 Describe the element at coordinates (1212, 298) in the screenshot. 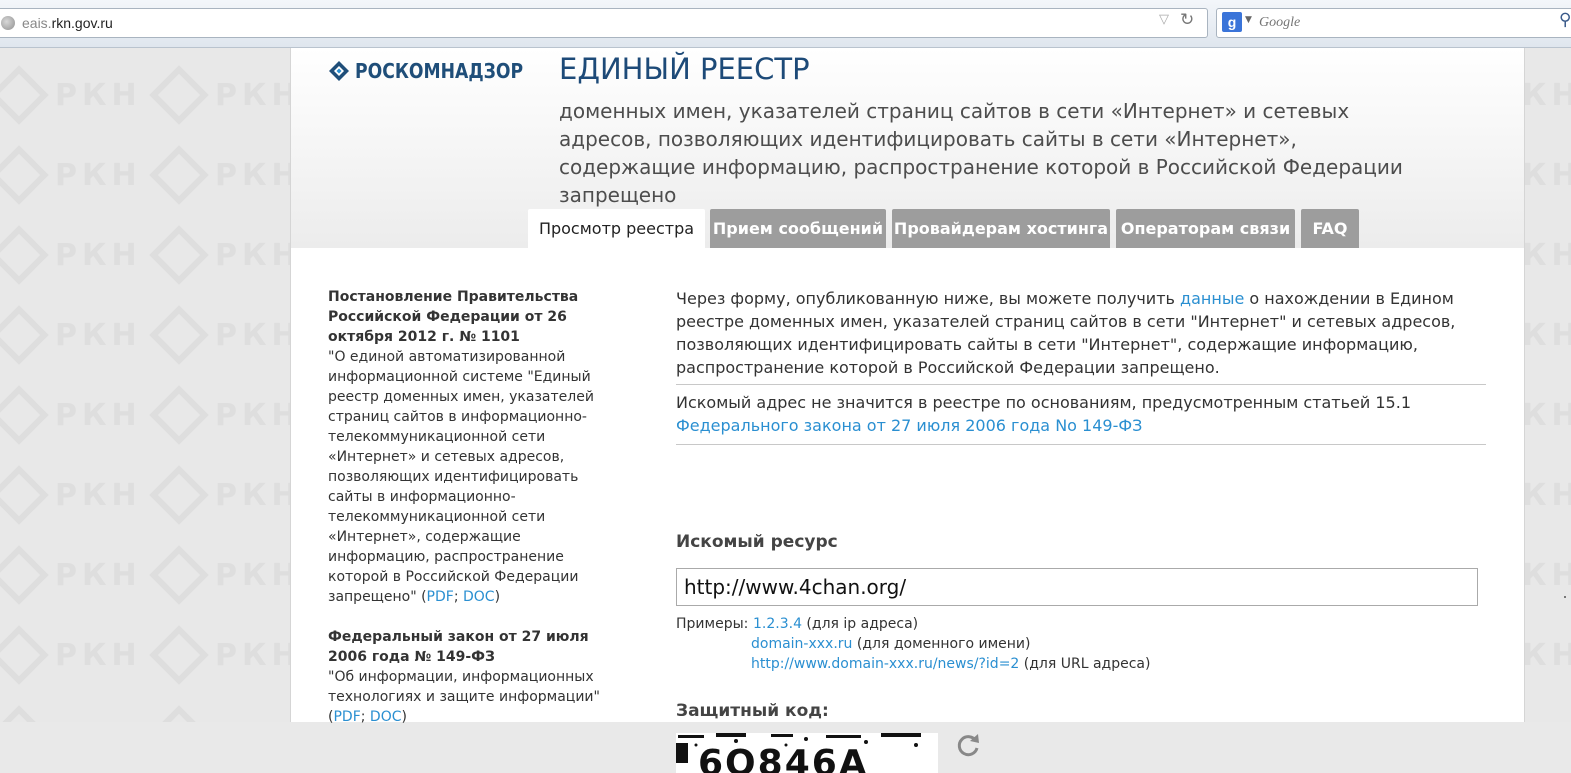

I see `data-link: данные` at that location.